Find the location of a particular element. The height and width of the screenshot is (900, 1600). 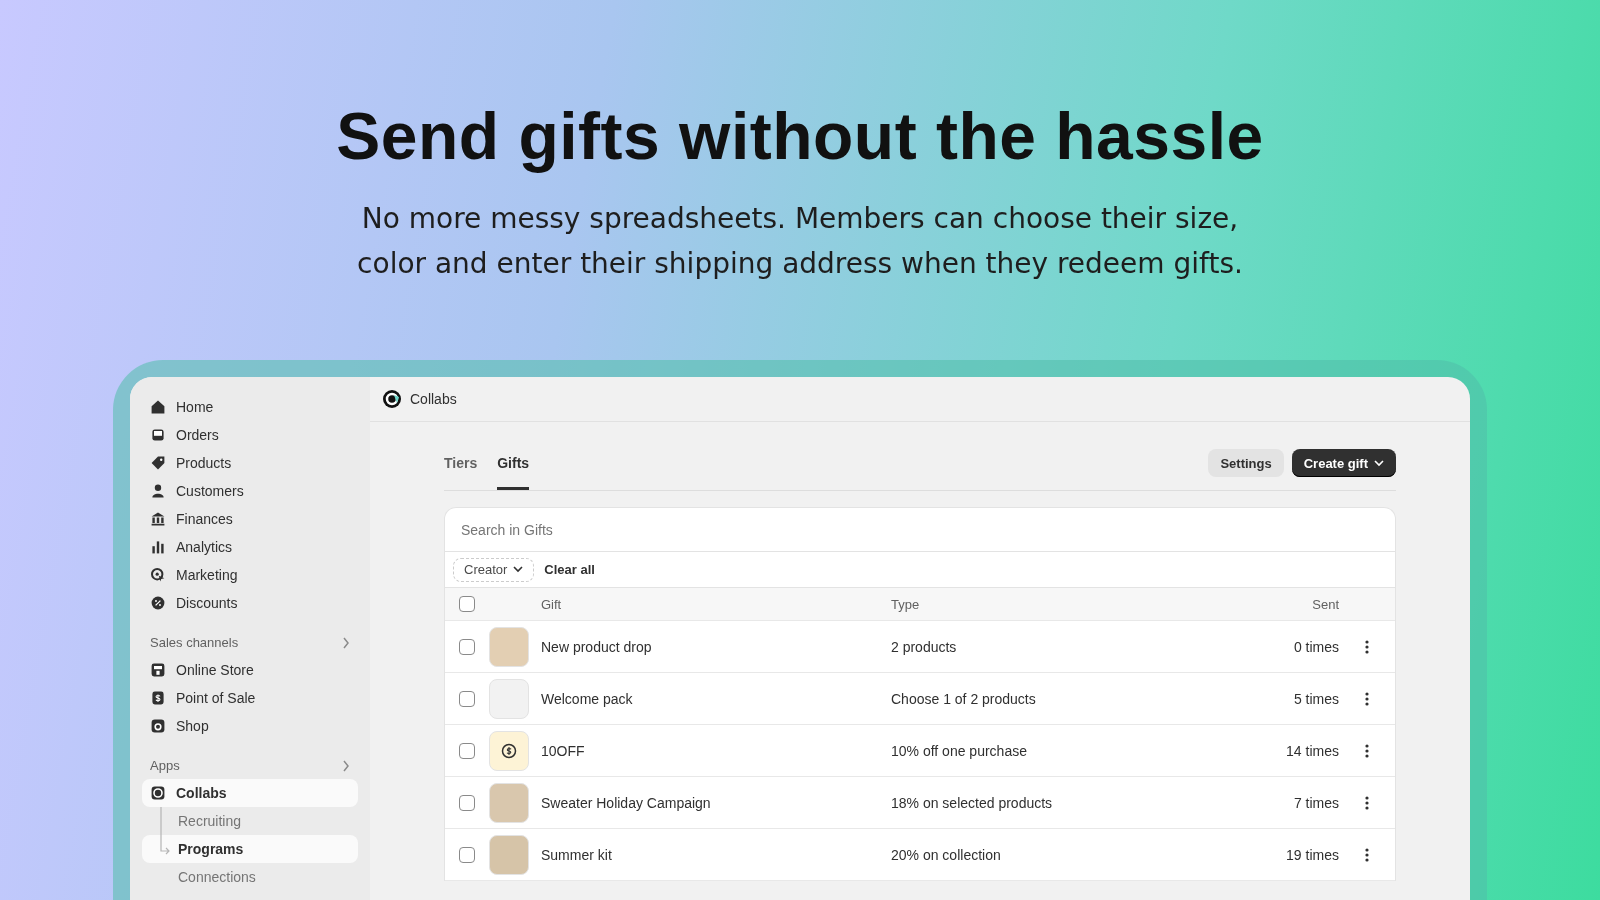

column-header: Gift is located at coordinates (552, 604).